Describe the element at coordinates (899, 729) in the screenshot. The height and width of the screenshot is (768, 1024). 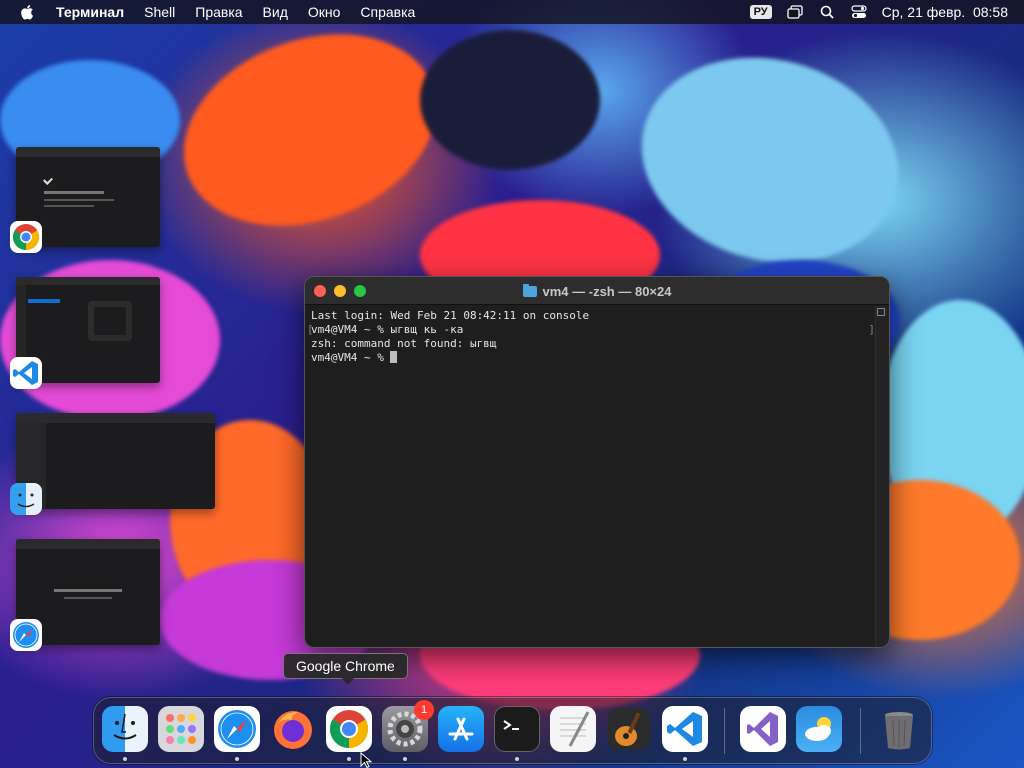
I see `dock-trash-icon` at that location.